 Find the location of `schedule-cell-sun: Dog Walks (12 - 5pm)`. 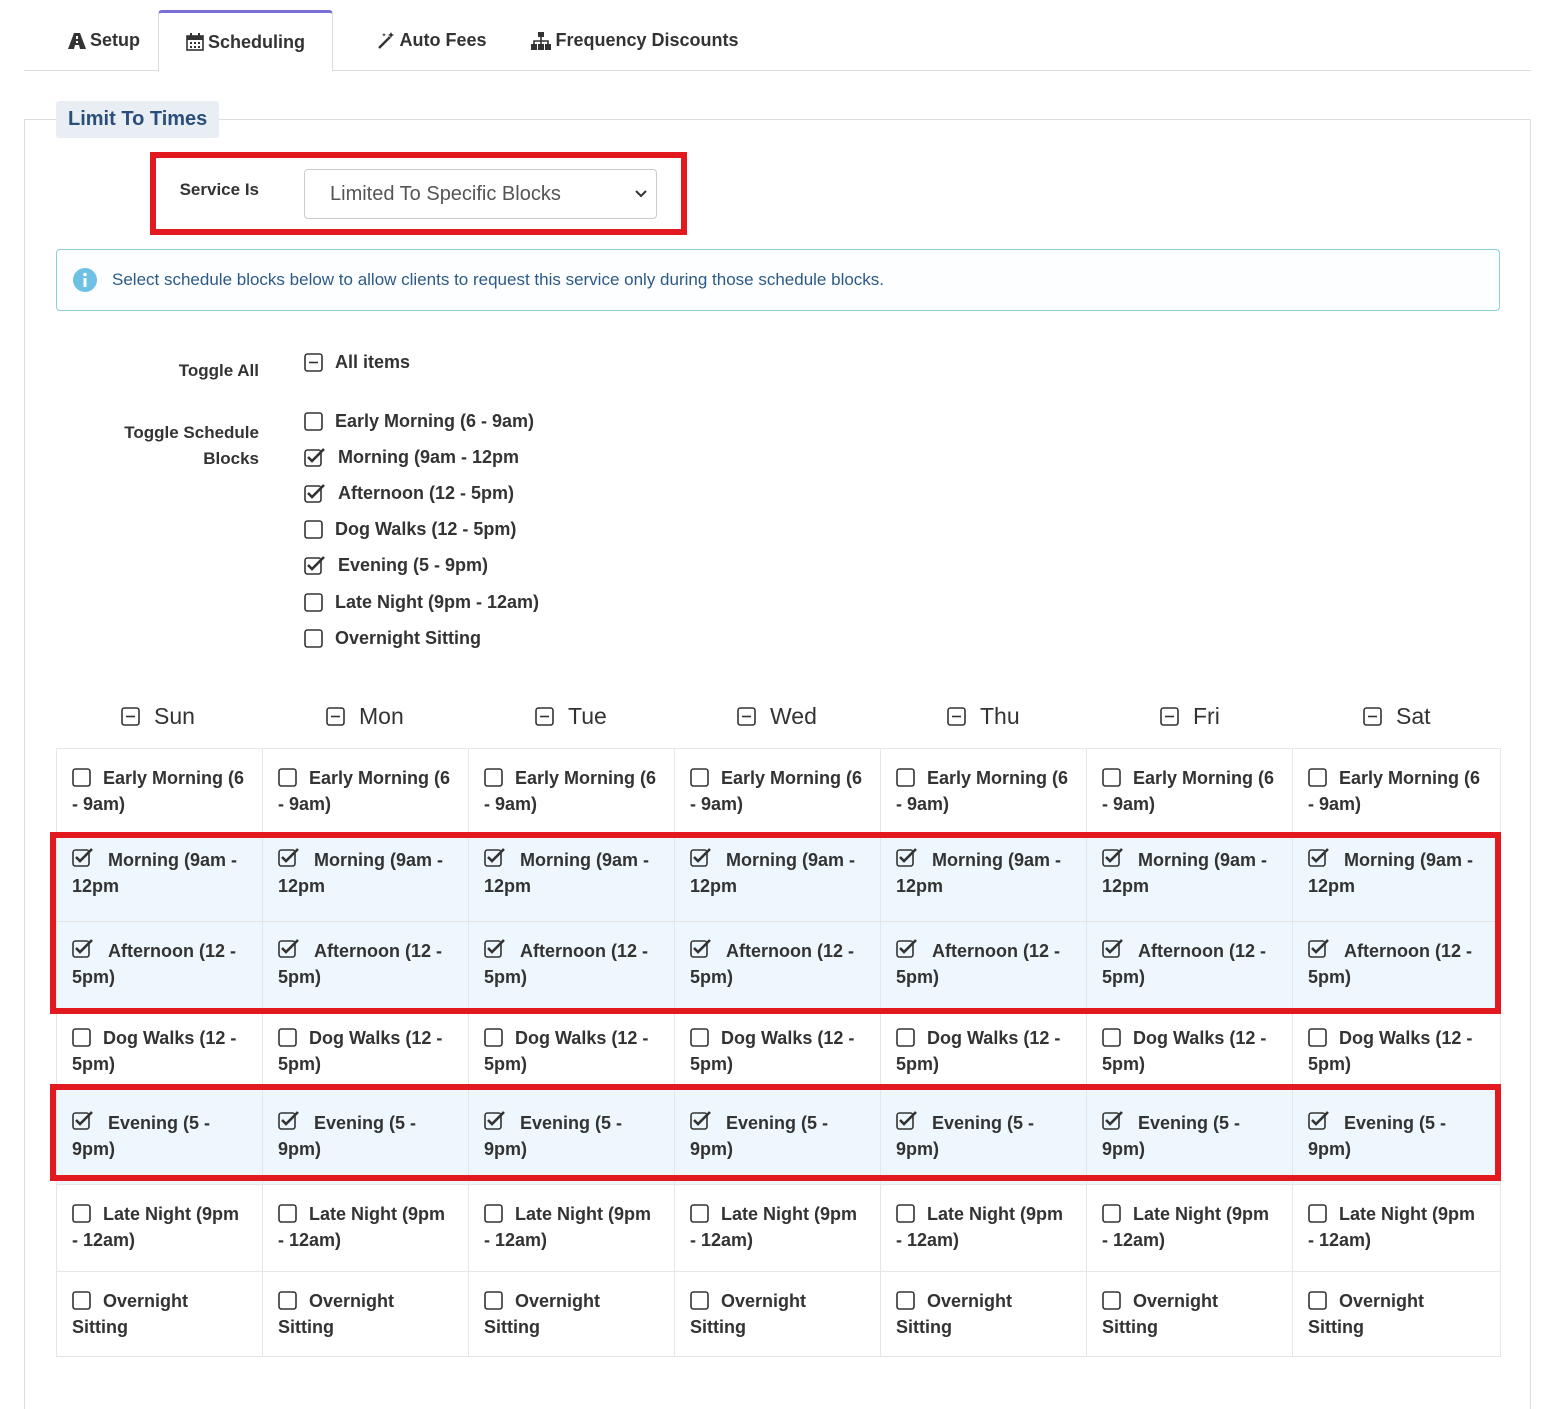

schedule-cell-sun: Dog Walks (12 - 5pm) is located at coordinates (159, 1049).